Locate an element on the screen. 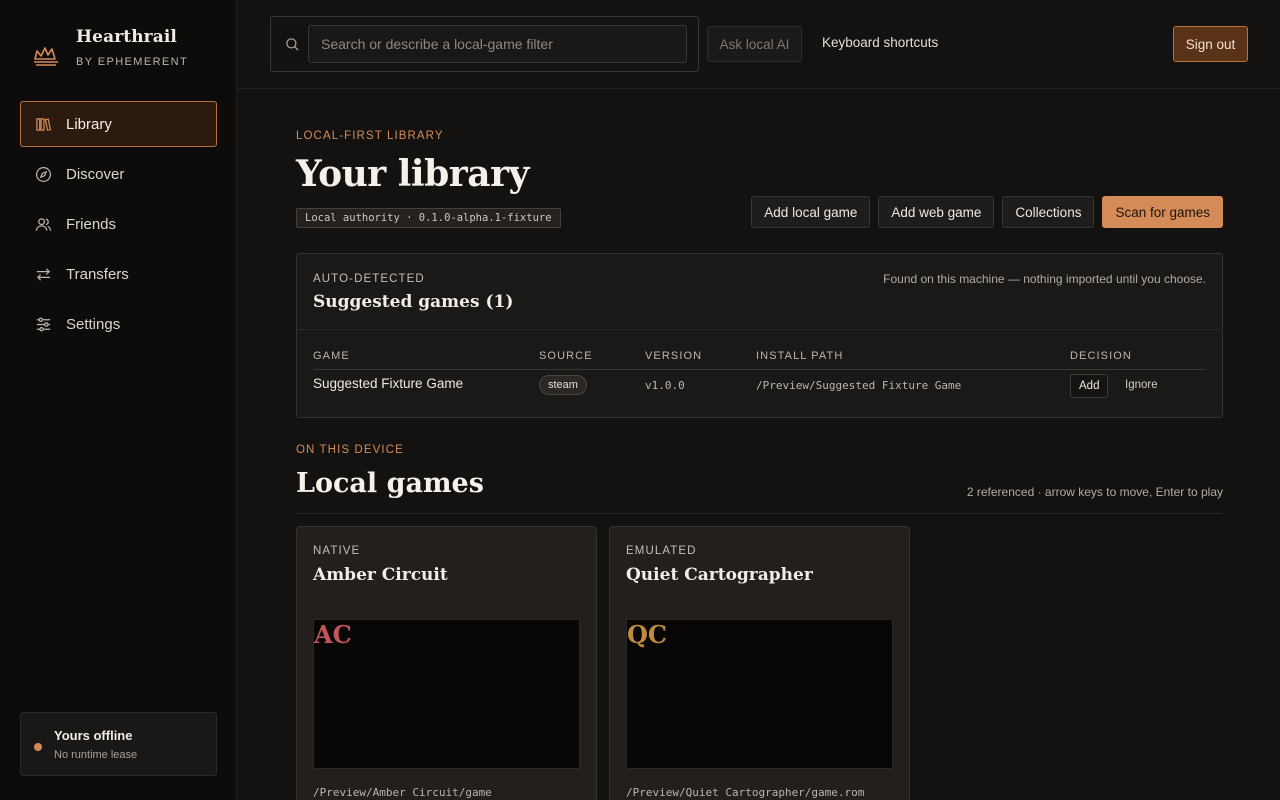 The width and height of the screenshot is (1280, 800). sign-out-button: Sign out is located at coordinates (1210, 44).